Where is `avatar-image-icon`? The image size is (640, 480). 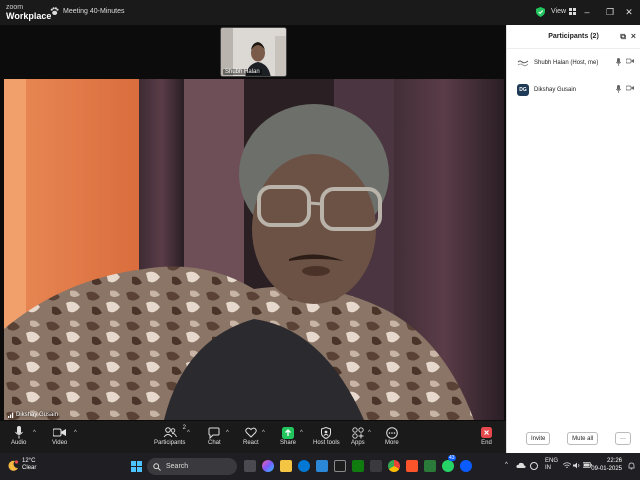 avatar-image-icon is located at coordinates (523, 62).